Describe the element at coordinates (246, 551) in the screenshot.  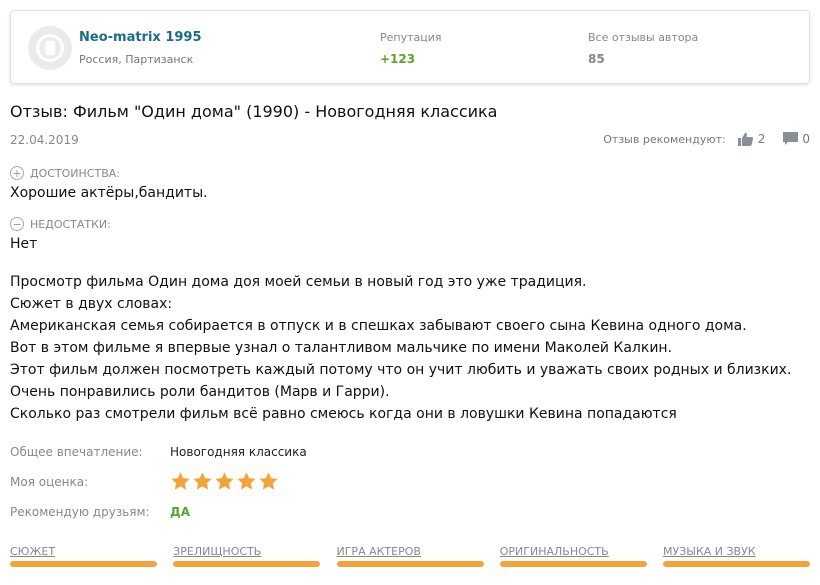
I see `rating-spectacle-label: ЗРЕЛИЩНОСТЬ` at that location.